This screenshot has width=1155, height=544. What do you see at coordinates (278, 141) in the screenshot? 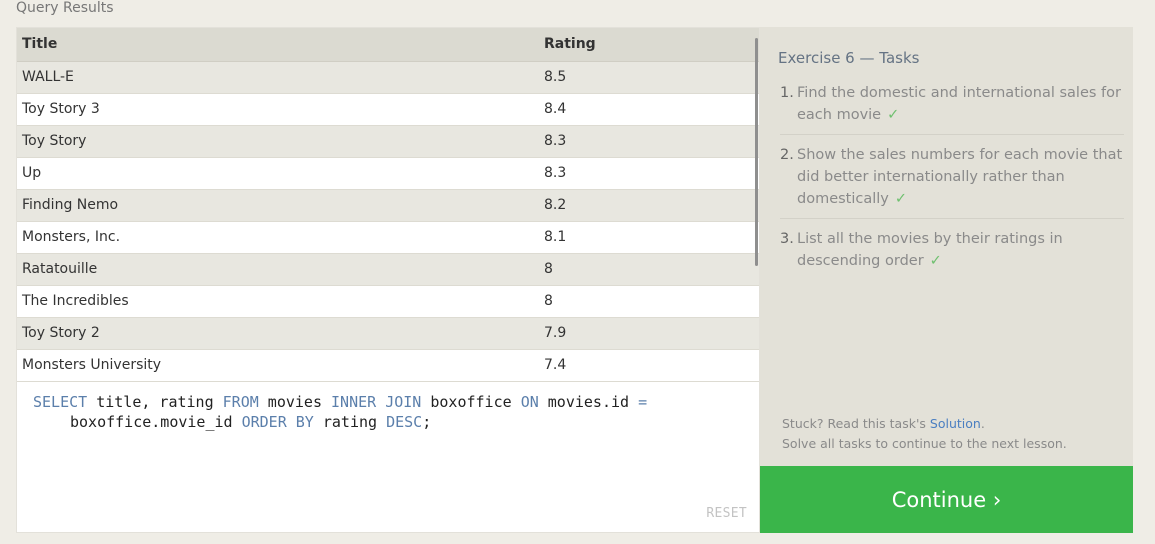
I see `cell-title: Toy Story` at bounding box center [278, 141].